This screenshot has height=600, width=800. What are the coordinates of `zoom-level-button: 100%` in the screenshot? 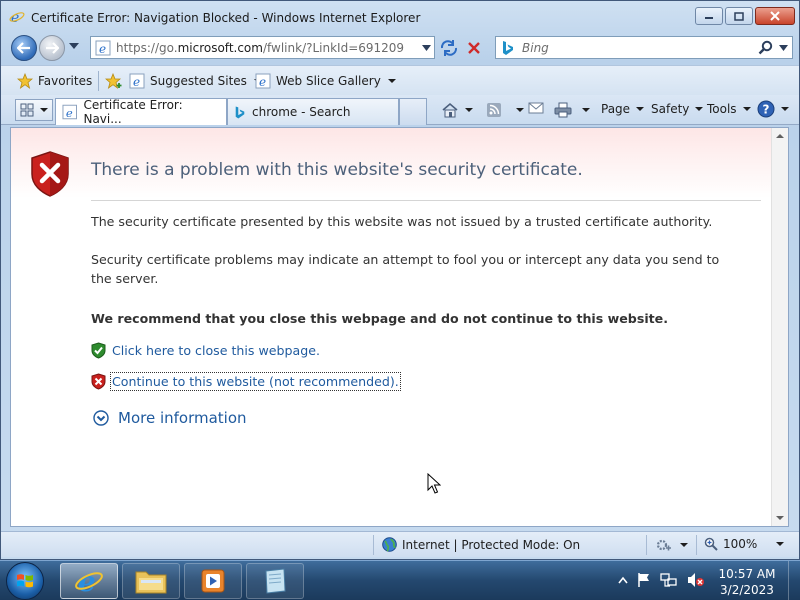 It's located at (744, 544).